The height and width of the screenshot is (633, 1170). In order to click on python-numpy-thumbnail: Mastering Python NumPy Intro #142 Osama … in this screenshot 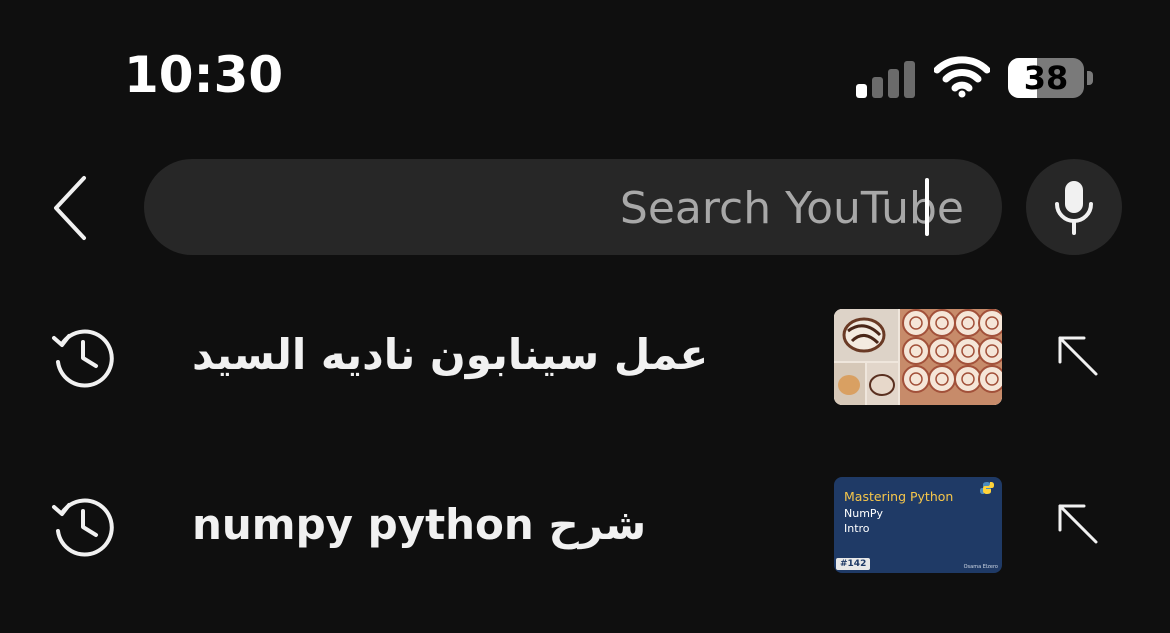, I will do `click(918, 525)`.